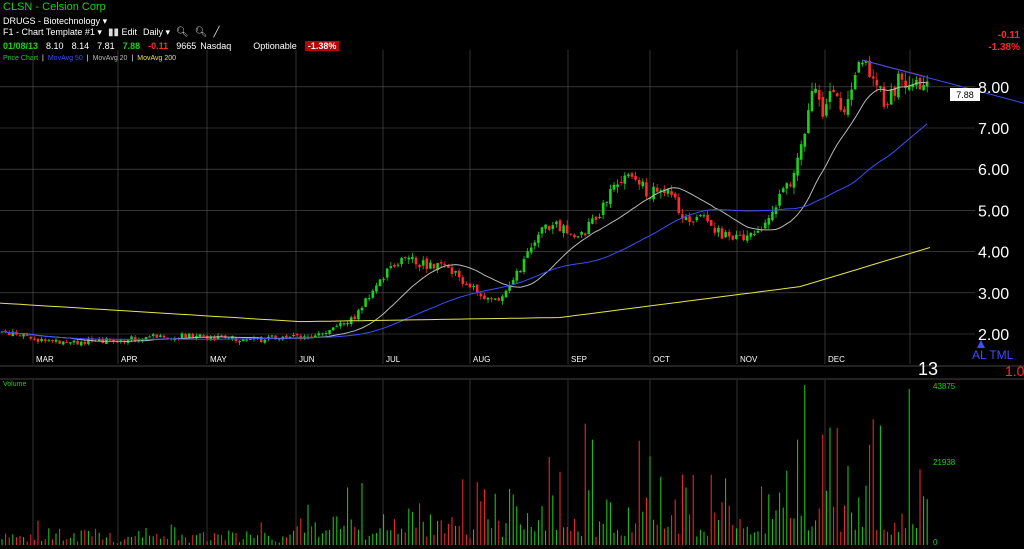 The image size is (1024, 549). Describe the element at coordinates (393, 359) in the screenshot. I see `month-label: JUL` at that location.